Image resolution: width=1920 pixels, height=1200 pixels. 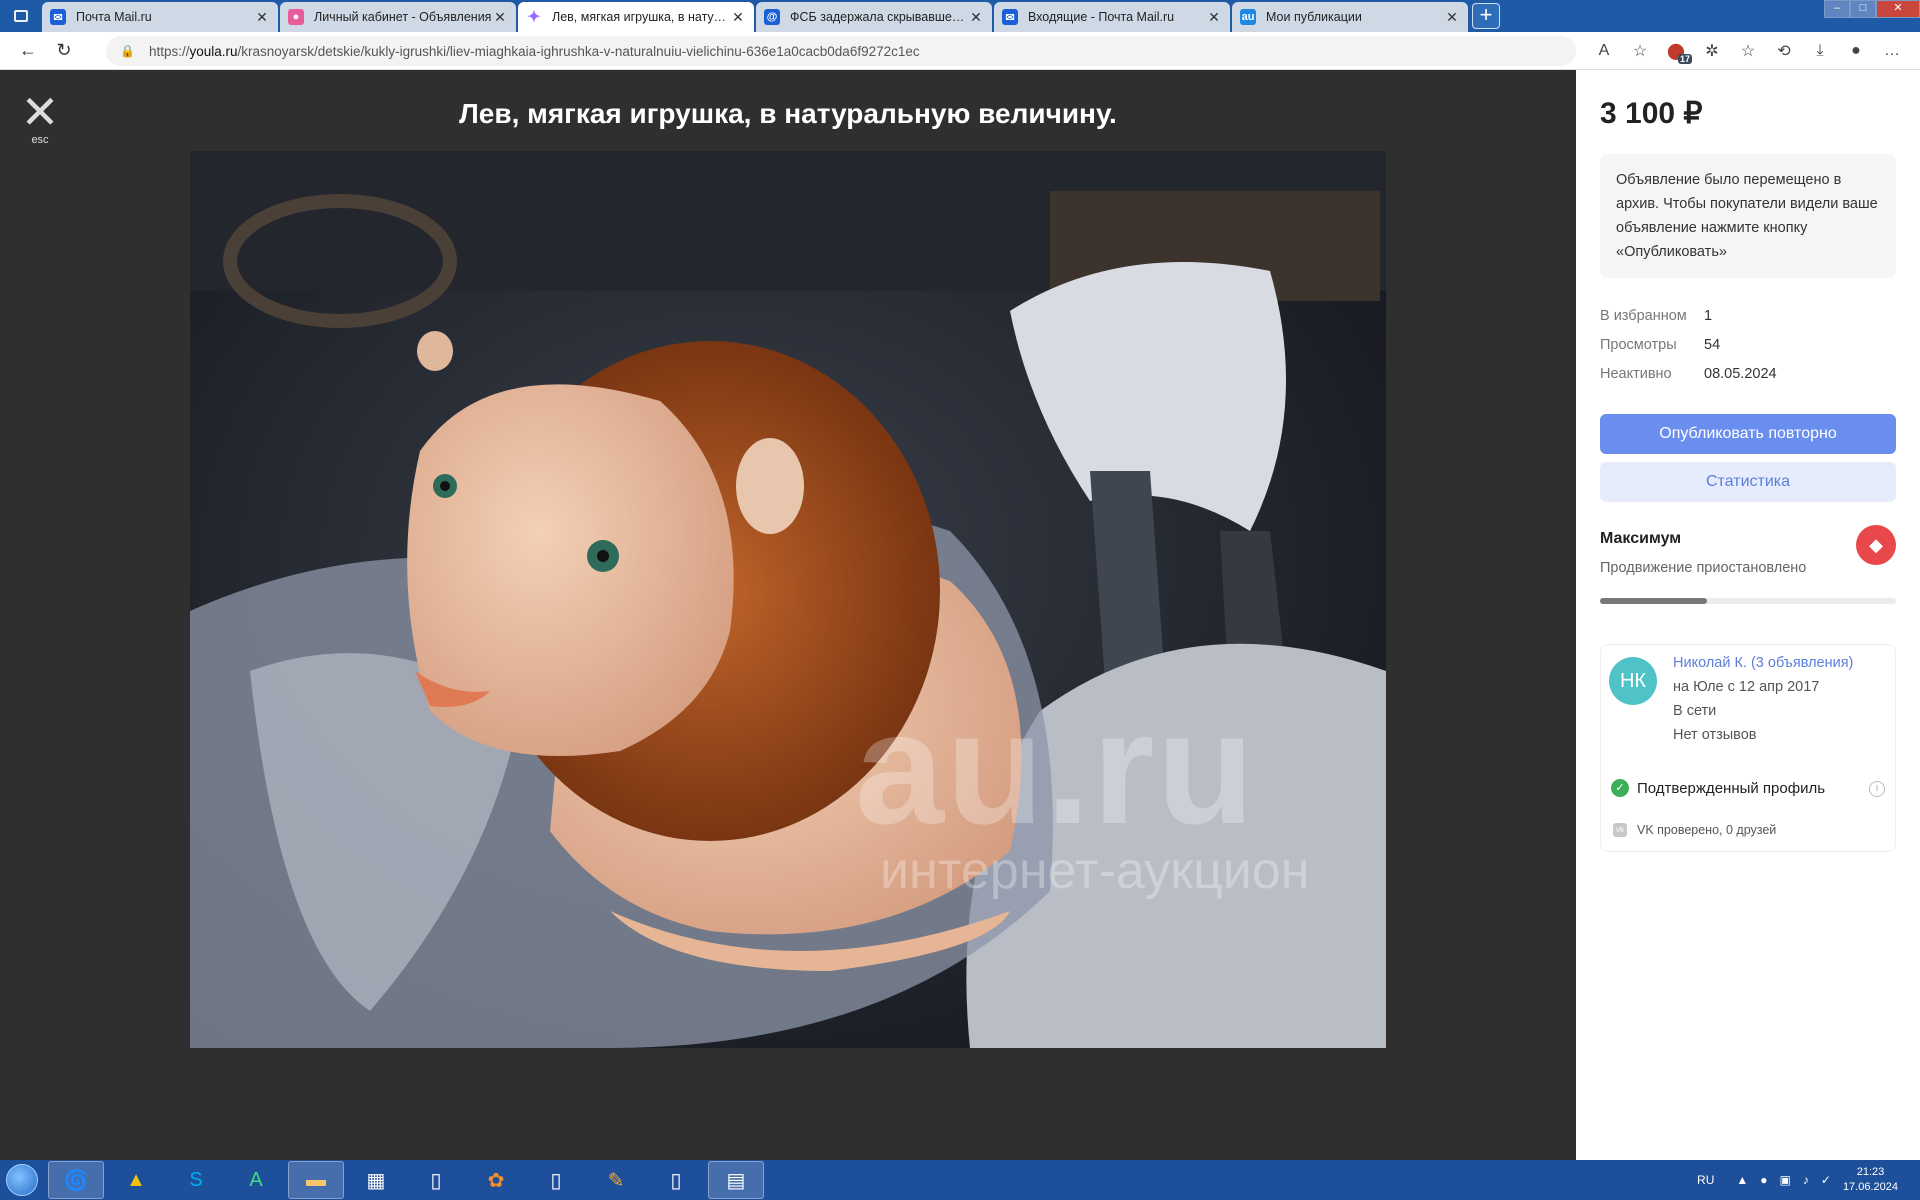 I want to click on tab-0: ✉ Почта Mail.ru ✕, so click(x=160, y=17).